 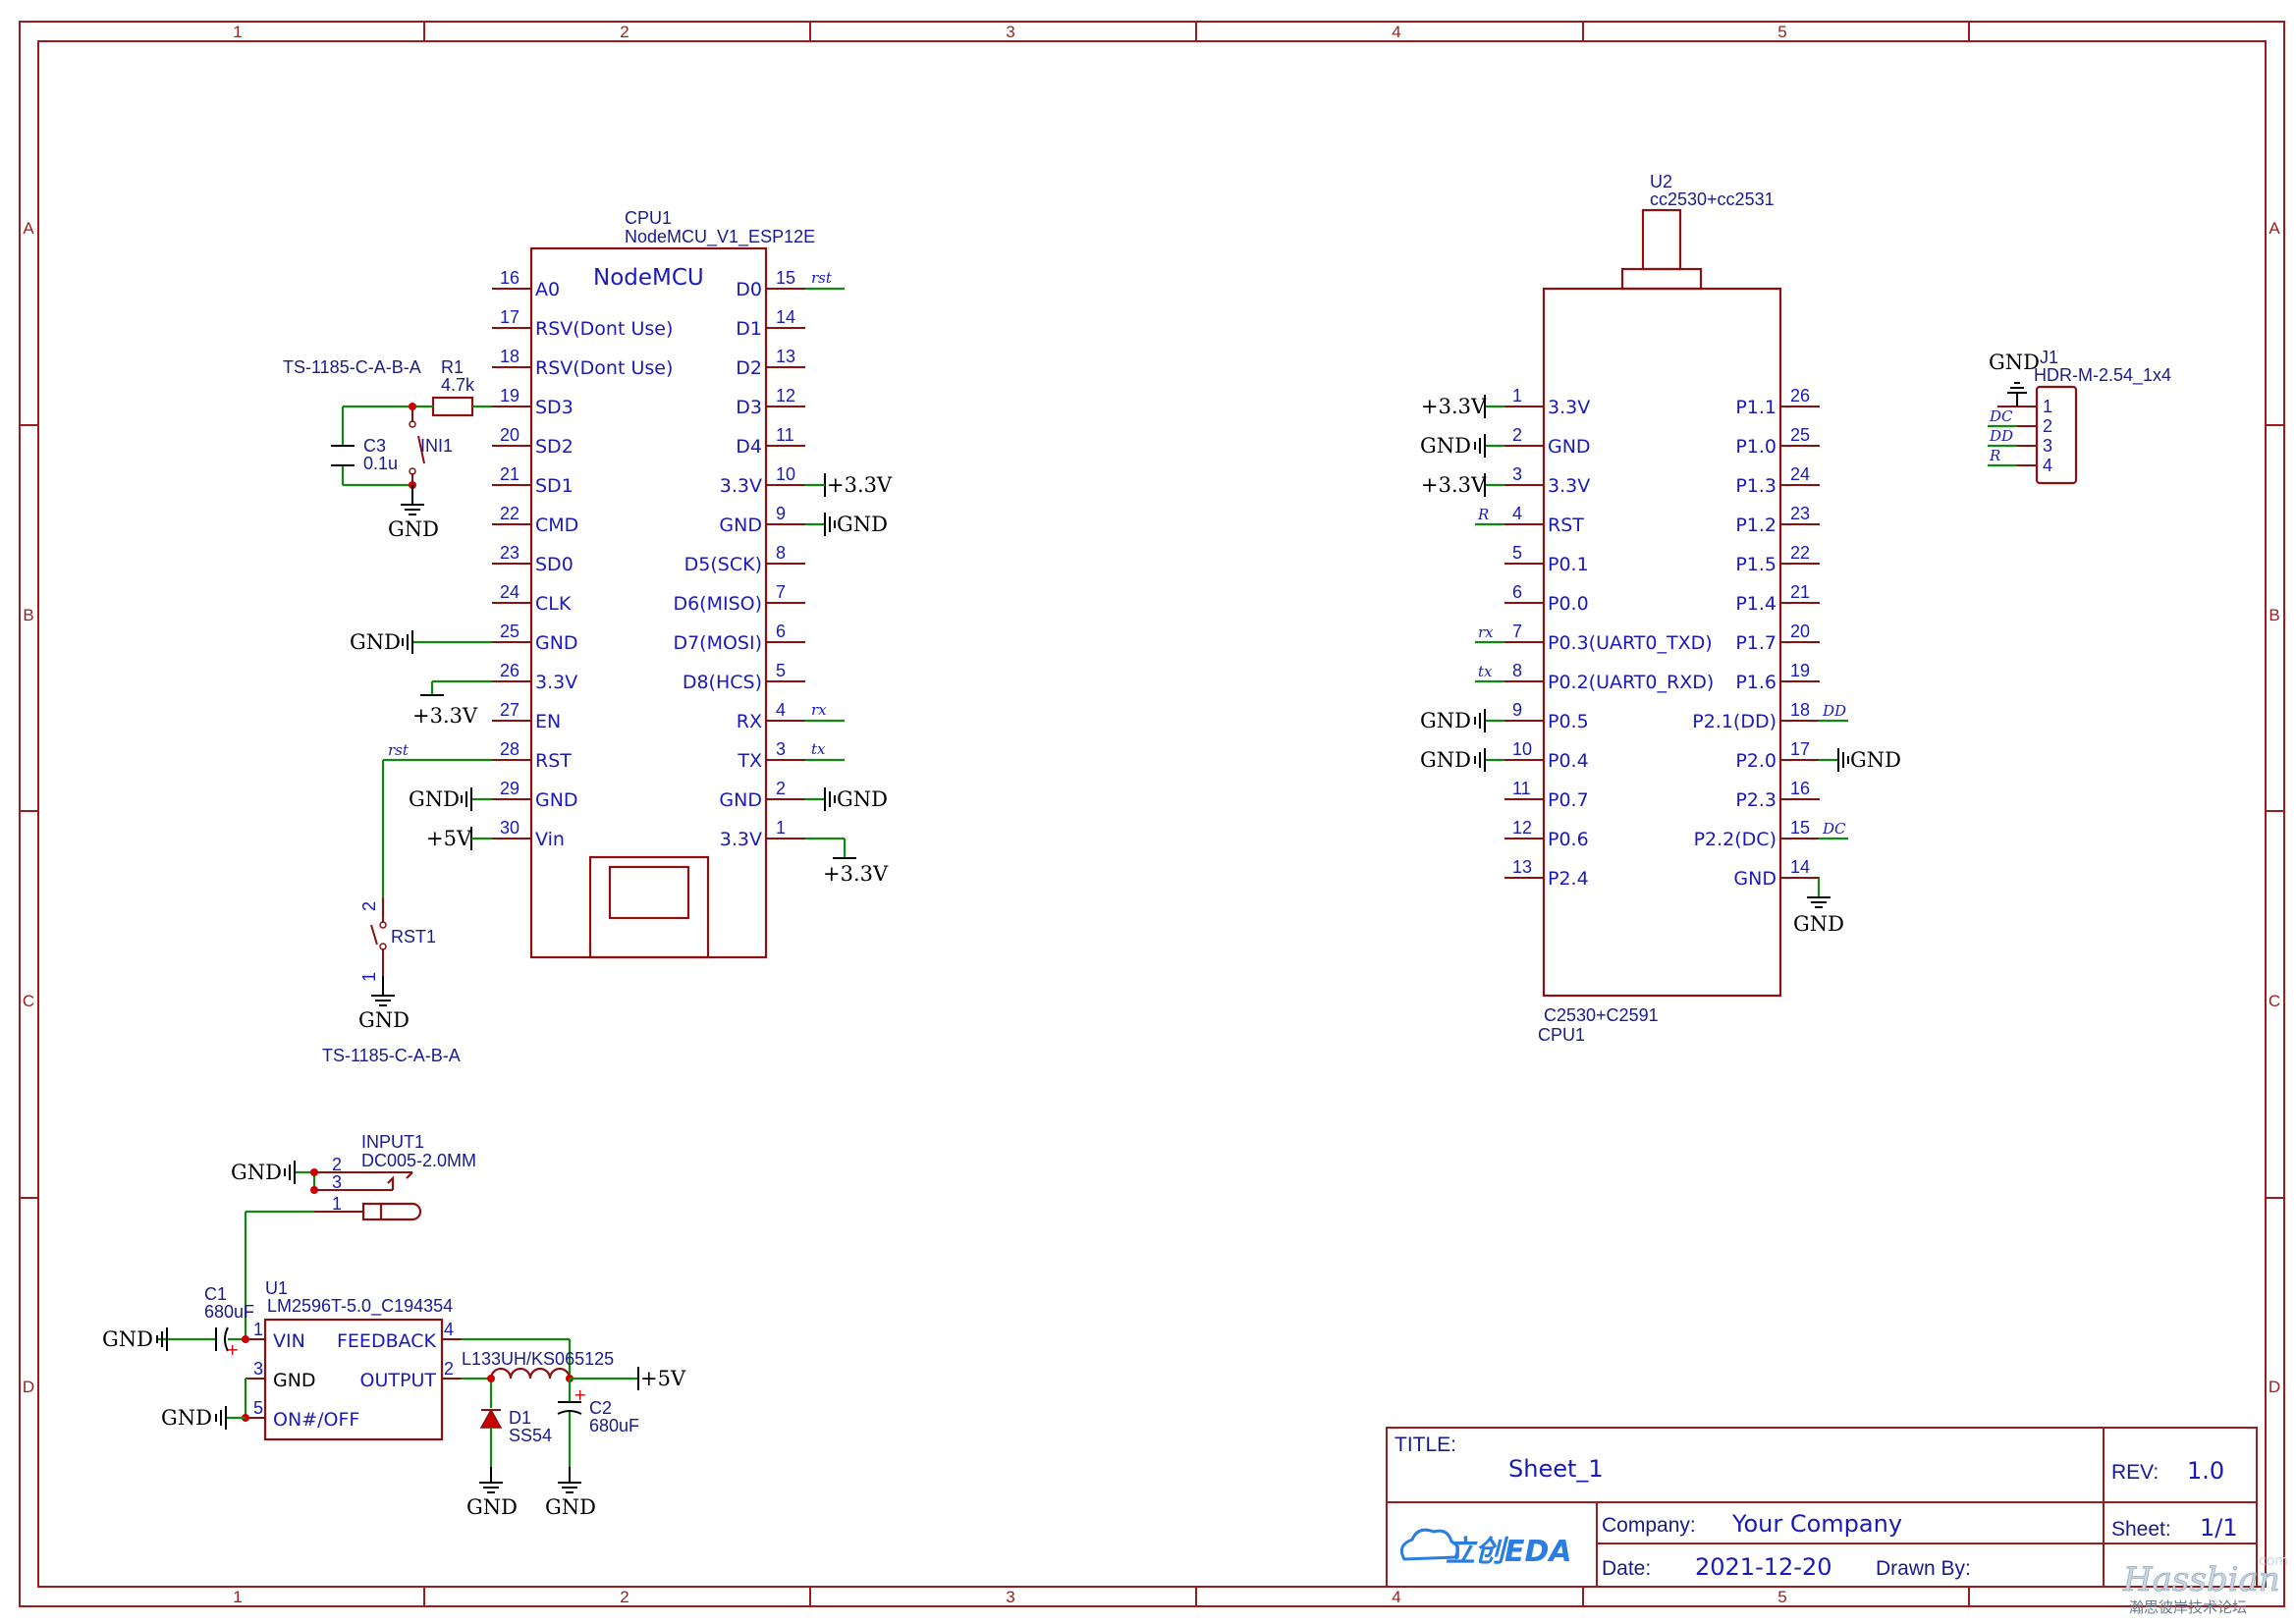 What do you see at coordinates (785, 474) in the screenshot?
I see `nodemcu-right-pin-num: 10` at bounding box center [785, 474].